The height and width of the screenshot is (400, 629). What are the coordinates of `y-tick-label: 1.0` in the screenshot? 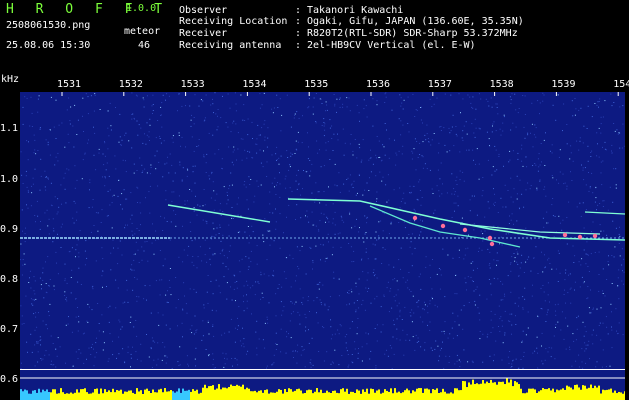 It's located at (9, 179).